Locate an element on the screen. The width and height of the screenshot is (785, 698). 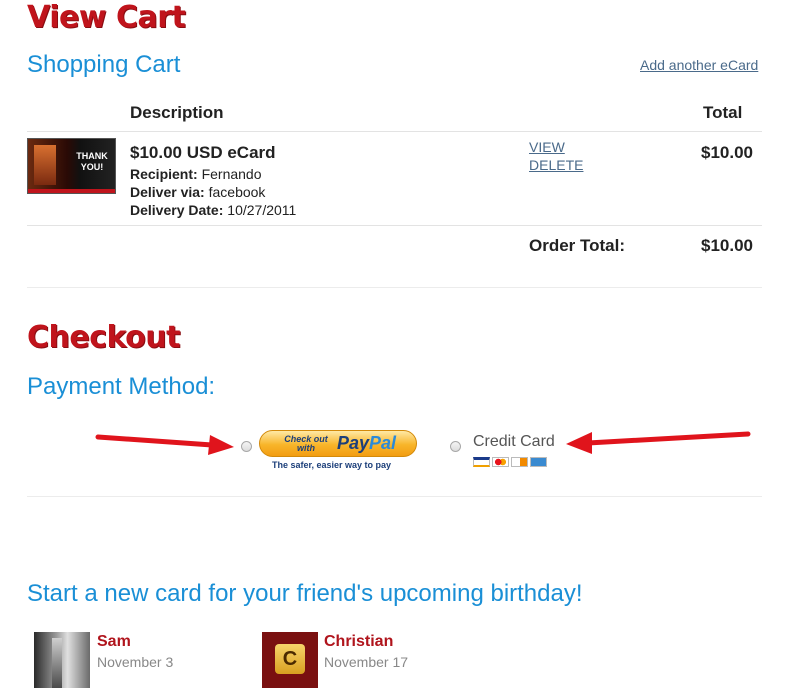
paypal-checkout-text: Check out with is located at coordinates (306, 443).